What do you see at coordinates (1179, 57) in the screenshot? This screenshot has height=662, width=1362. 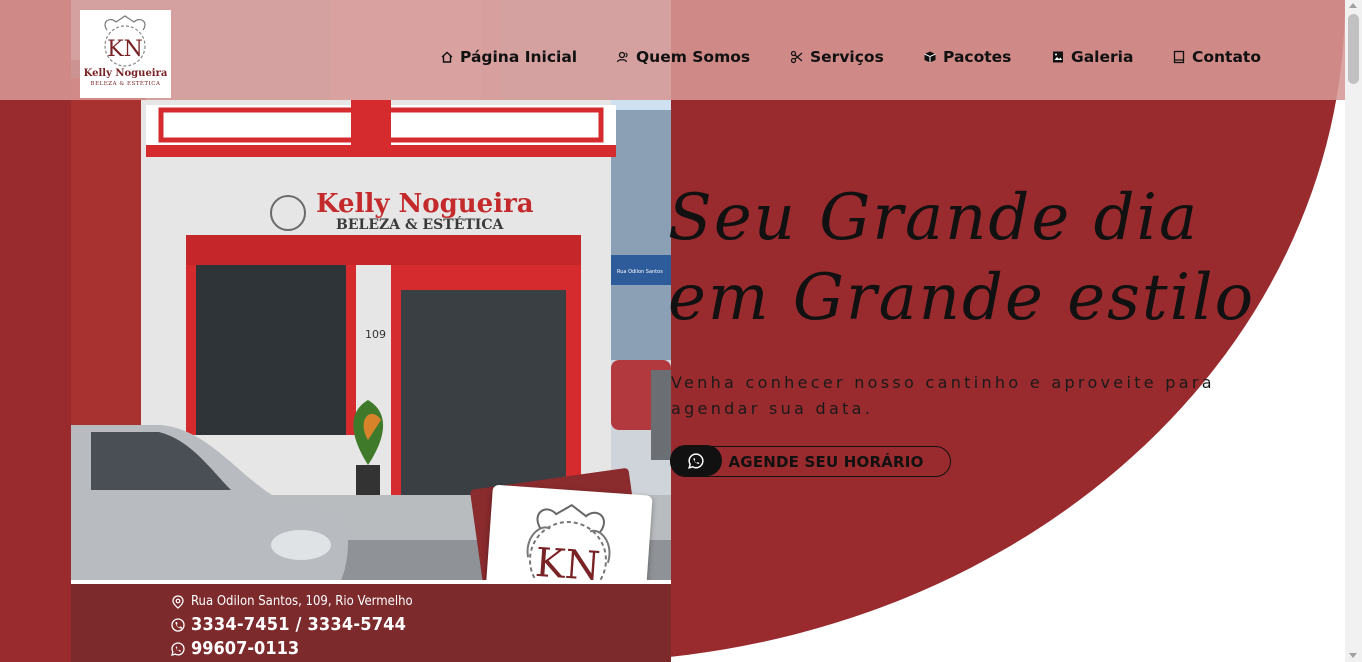 I see `book-icon` at bounding box center [1179, 57].